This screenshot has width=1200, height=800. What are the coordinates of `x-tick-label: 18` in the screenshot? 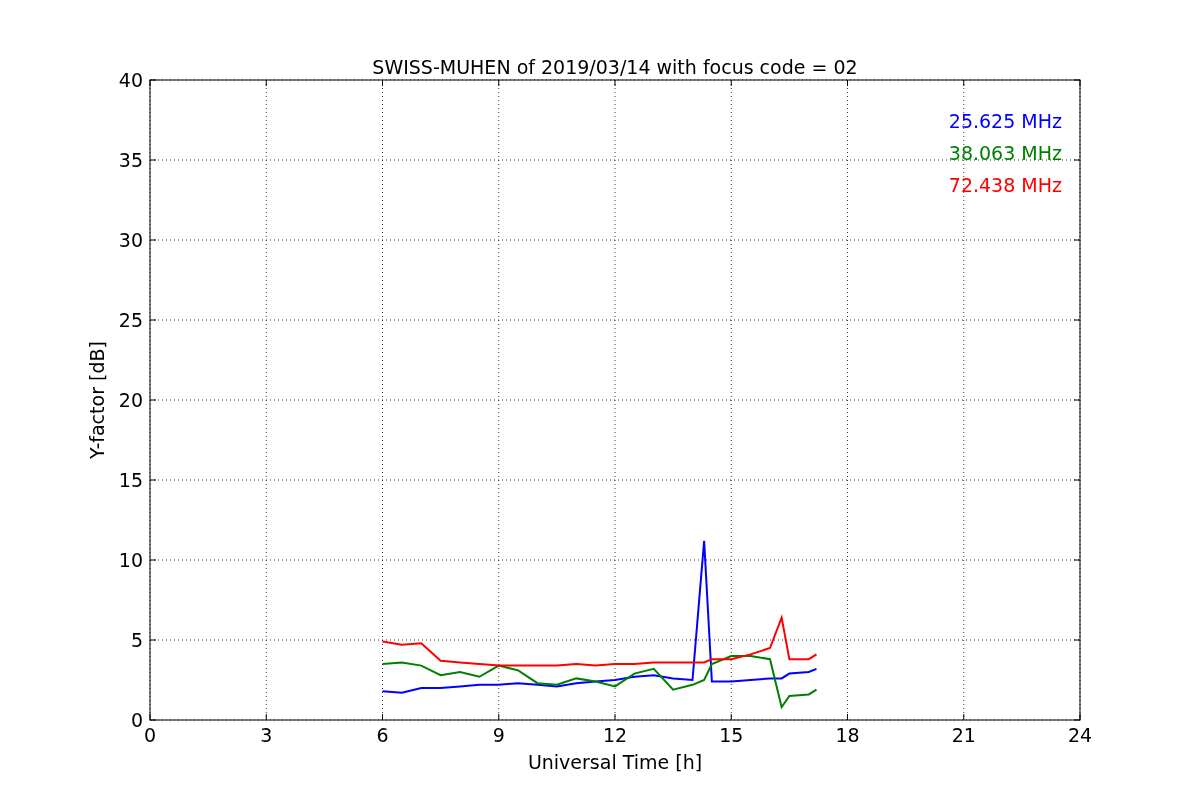 It's located at (847, 735).